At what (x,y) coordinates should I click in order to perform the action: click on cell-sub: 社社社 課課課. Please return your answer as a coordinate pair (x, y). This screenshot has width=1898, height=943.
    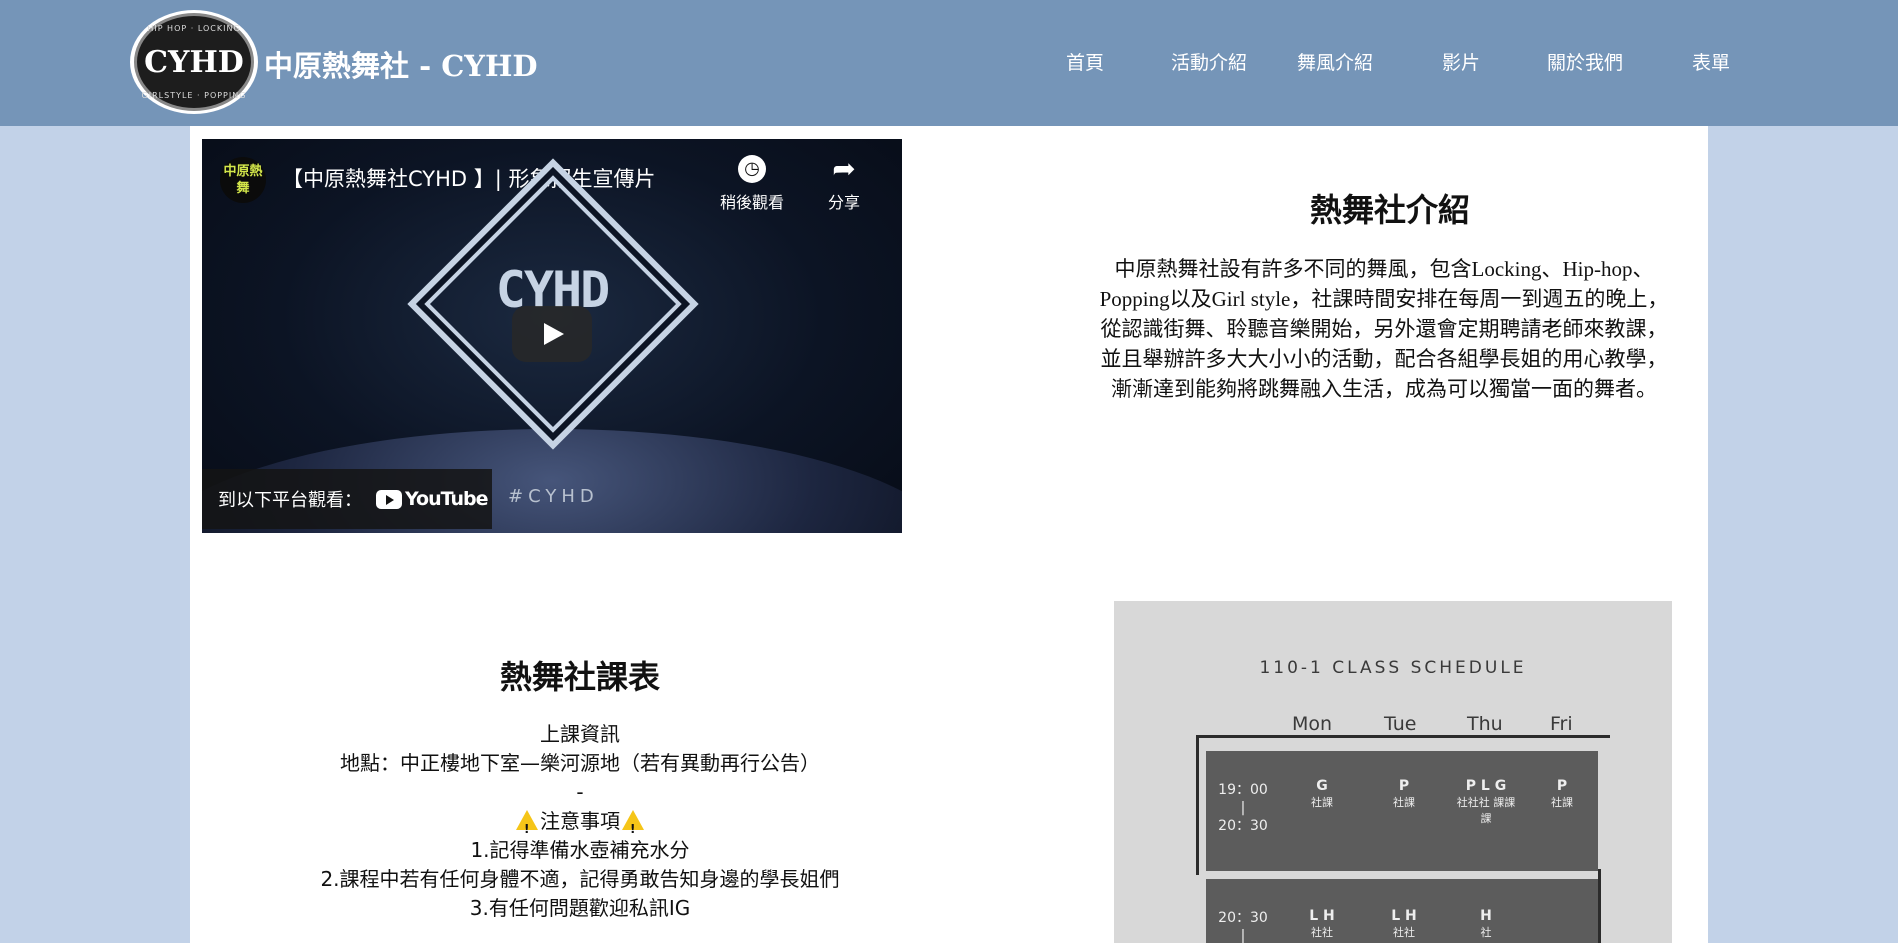
    Looking at the image, I should click on (1486, 810).